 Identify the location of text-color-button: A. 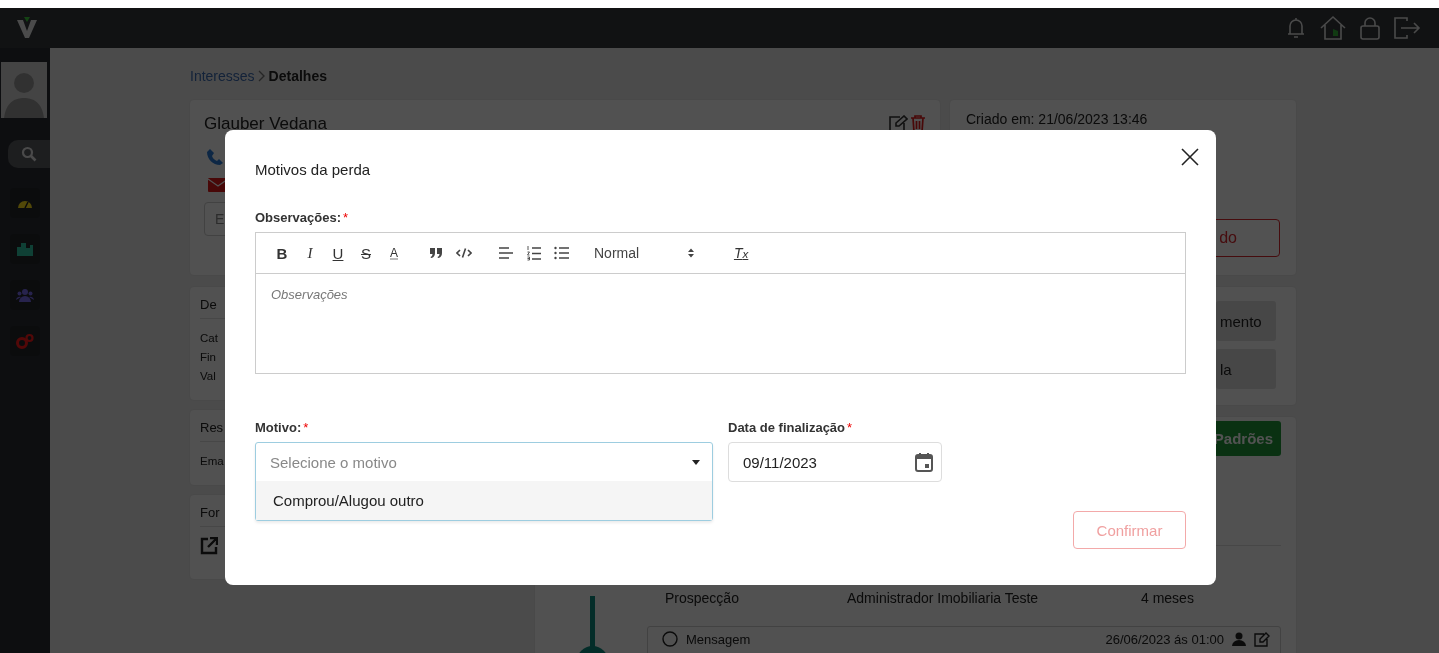
(394, 253).